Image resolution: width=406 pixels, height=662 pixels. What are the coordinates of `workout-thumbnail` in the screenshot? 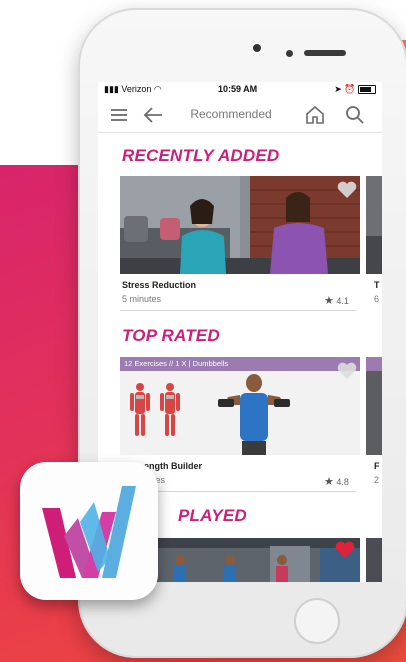 It's located at (240, 225).